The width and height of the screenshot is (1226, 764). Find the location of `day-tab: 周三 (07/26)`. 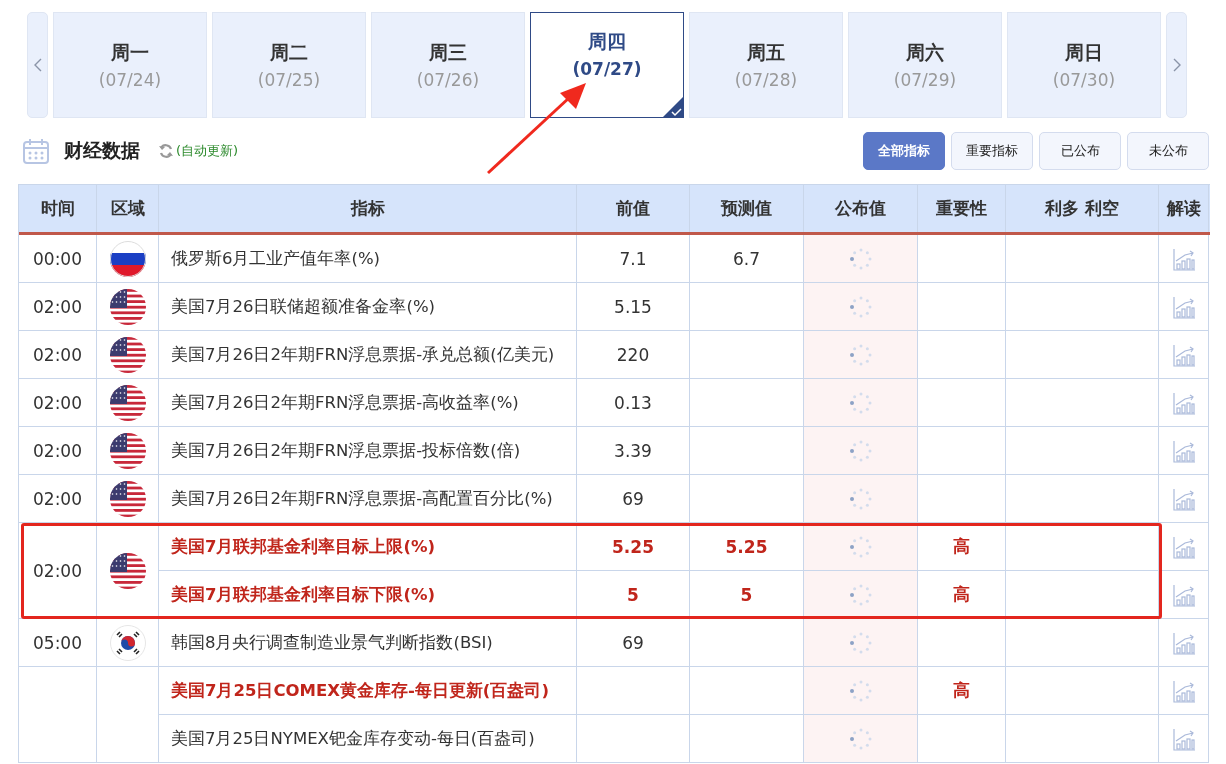

day-tab: 周三 (07/26) is located at coordinates (448, 65).